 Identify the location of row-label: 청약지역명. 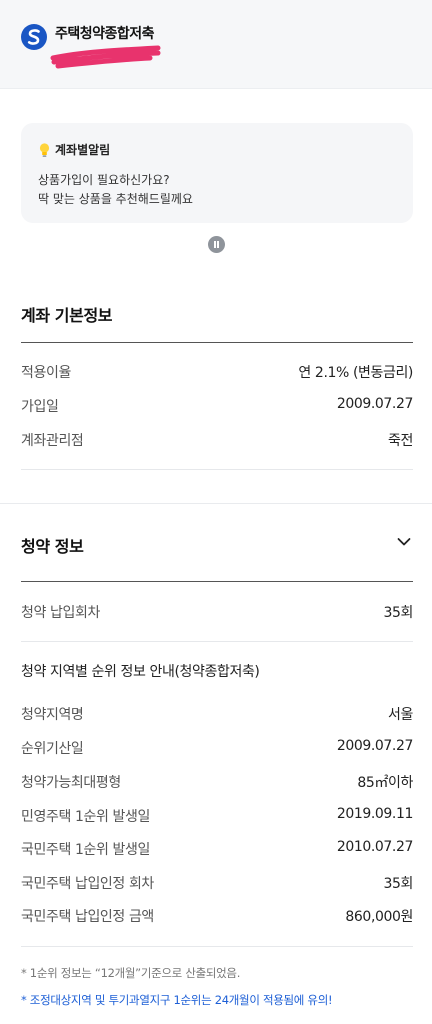
(52, 715).